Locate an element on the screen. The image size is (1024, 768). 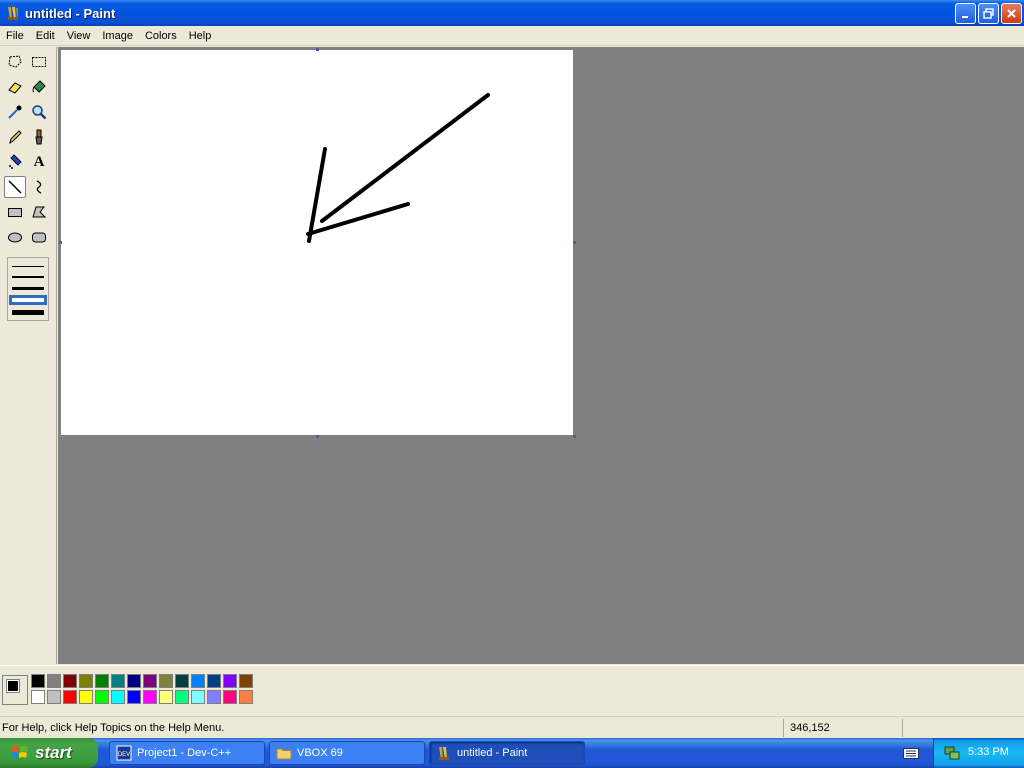
ellipse-tool is located at coordinates (15, 237).